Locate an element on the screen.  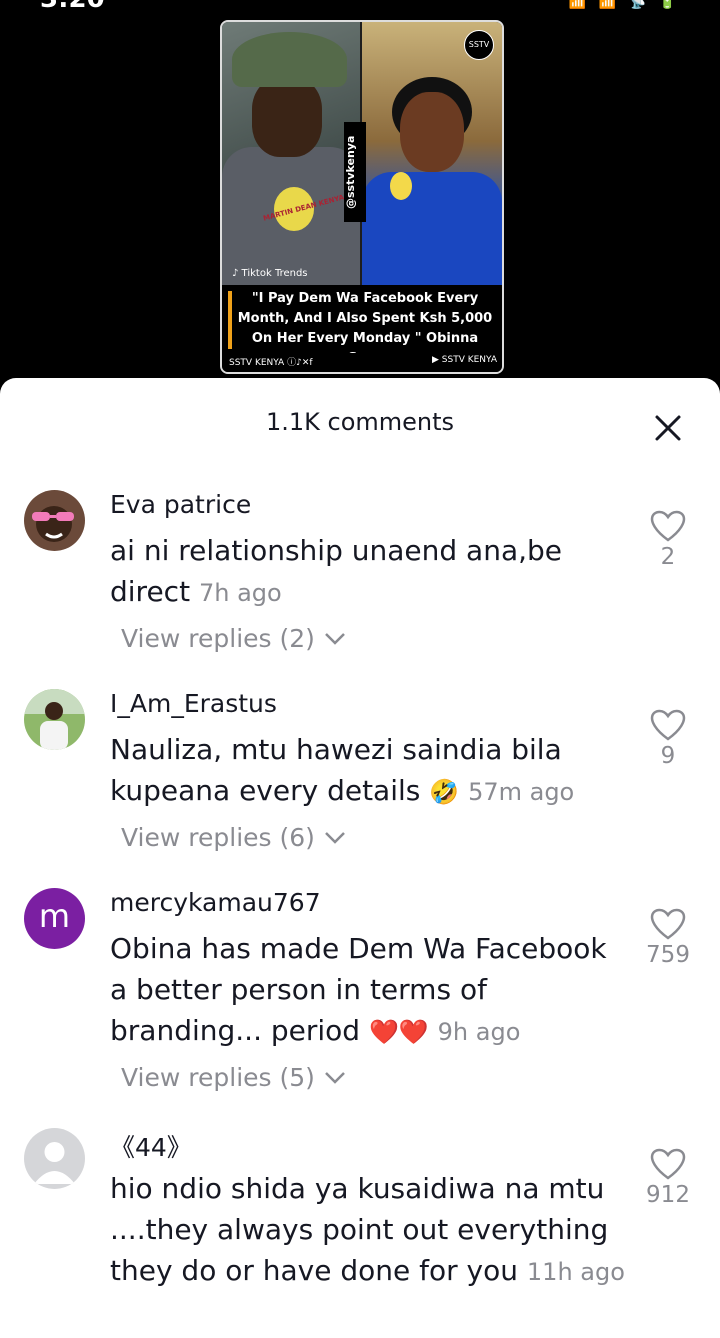
status-time: 3:20 is located at coordinates (72, 7).